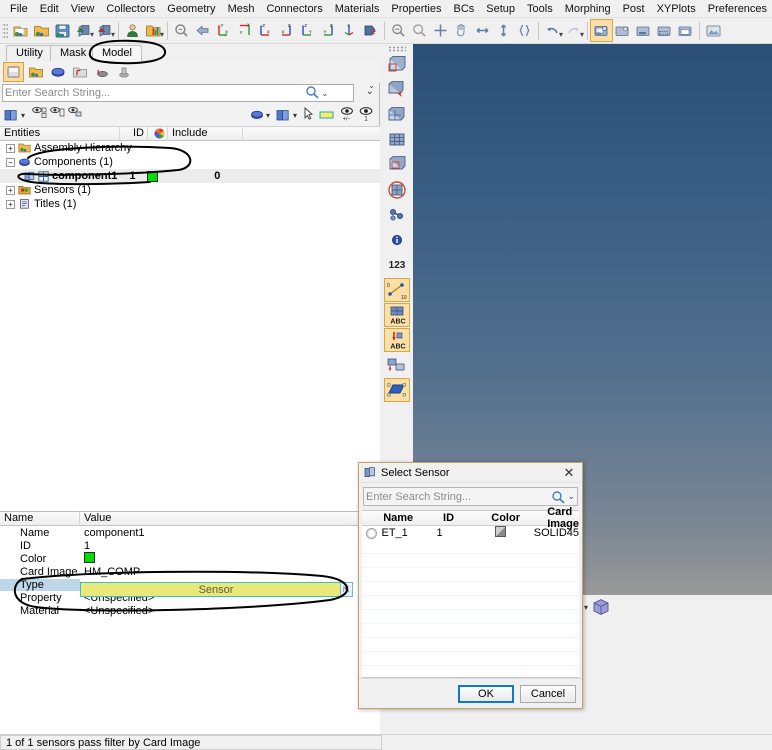 Image resolution: width=772 pixels, height=750 pixels. What do you see at coordinates (158, 133) in the screenshot?
I see `color-wheel-icon` at bounding box center [158, 133].